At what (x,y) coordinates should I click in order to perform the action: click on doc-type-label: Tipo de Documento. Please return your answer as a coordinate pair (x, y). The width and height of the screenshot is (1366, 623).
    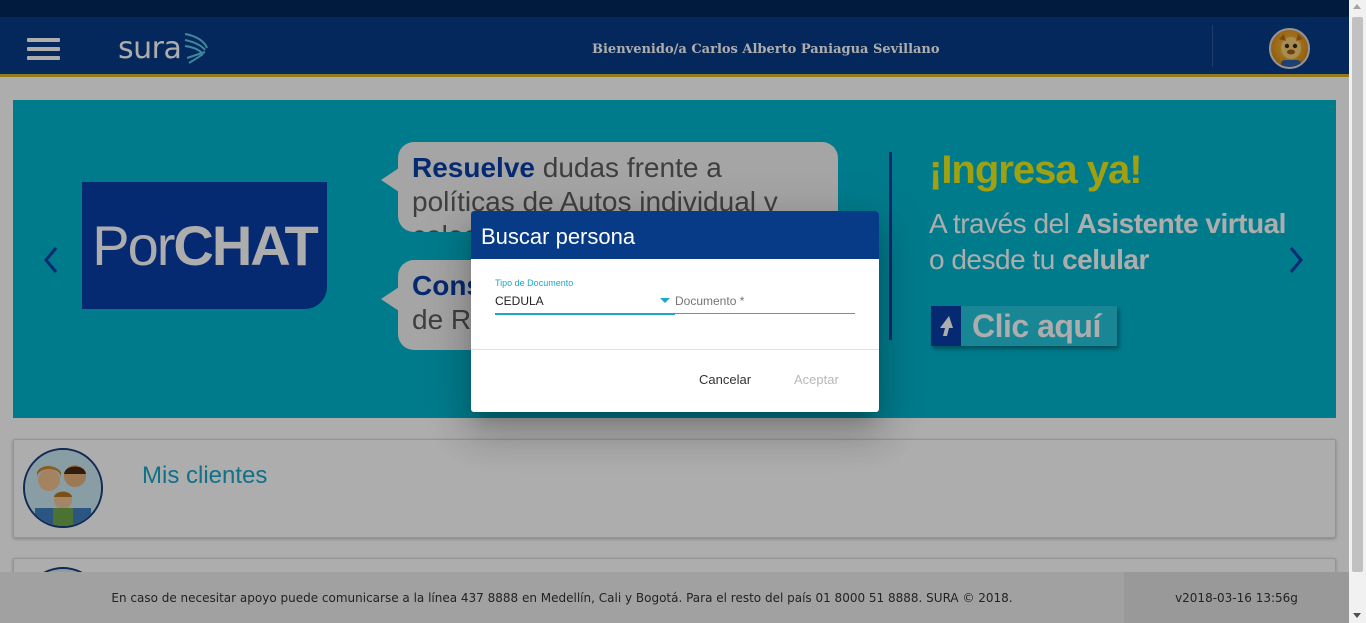
    Looking at the image, I should click on (534, 283).